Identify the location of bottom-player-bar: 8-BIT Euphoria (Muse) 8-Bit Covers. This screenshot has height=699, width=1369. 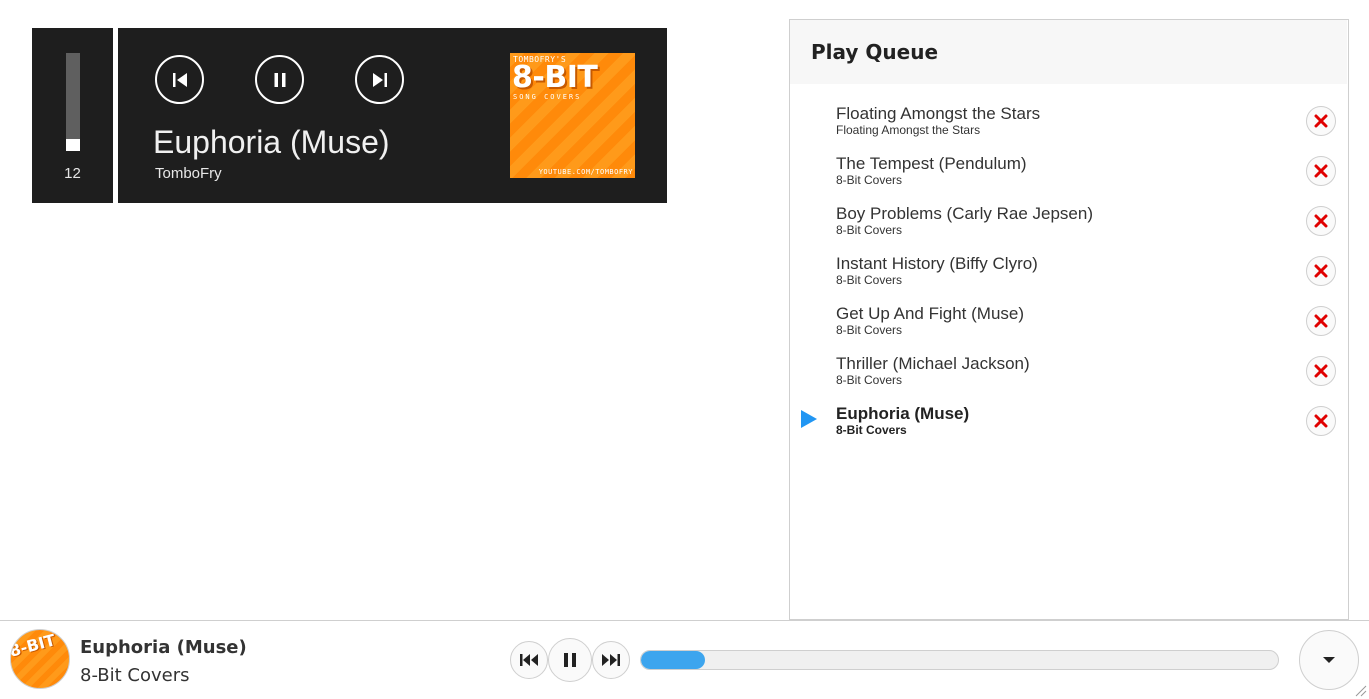
(684, 659).